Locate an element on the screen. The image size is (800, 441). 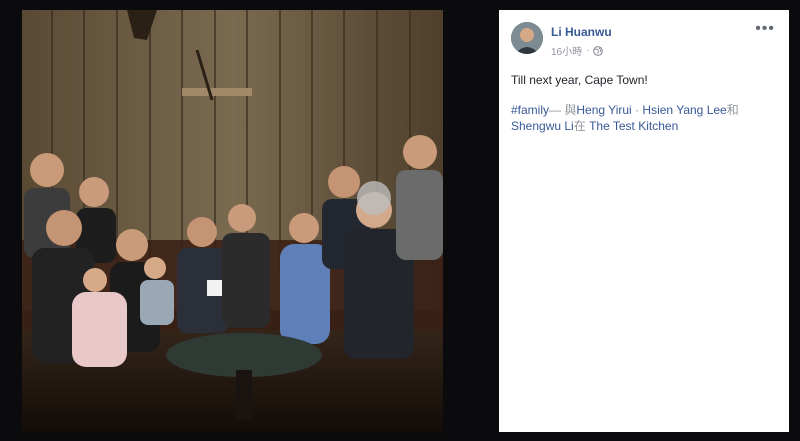
tagged-person-3: Shengwu Li is located at coordinates (542, 126).